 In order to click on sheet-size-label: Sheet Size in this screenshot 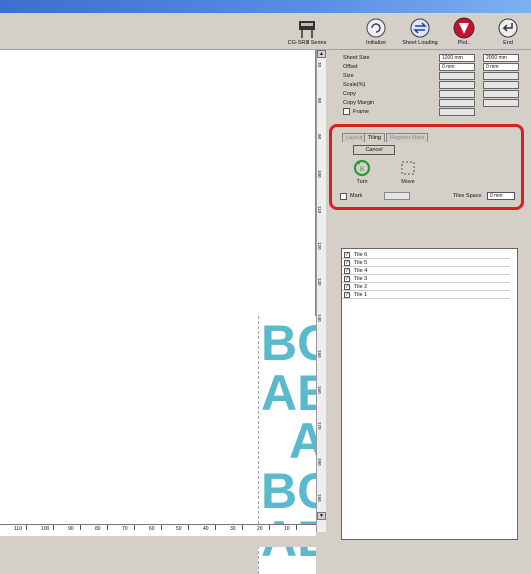, I will do `click(356, 58)`.